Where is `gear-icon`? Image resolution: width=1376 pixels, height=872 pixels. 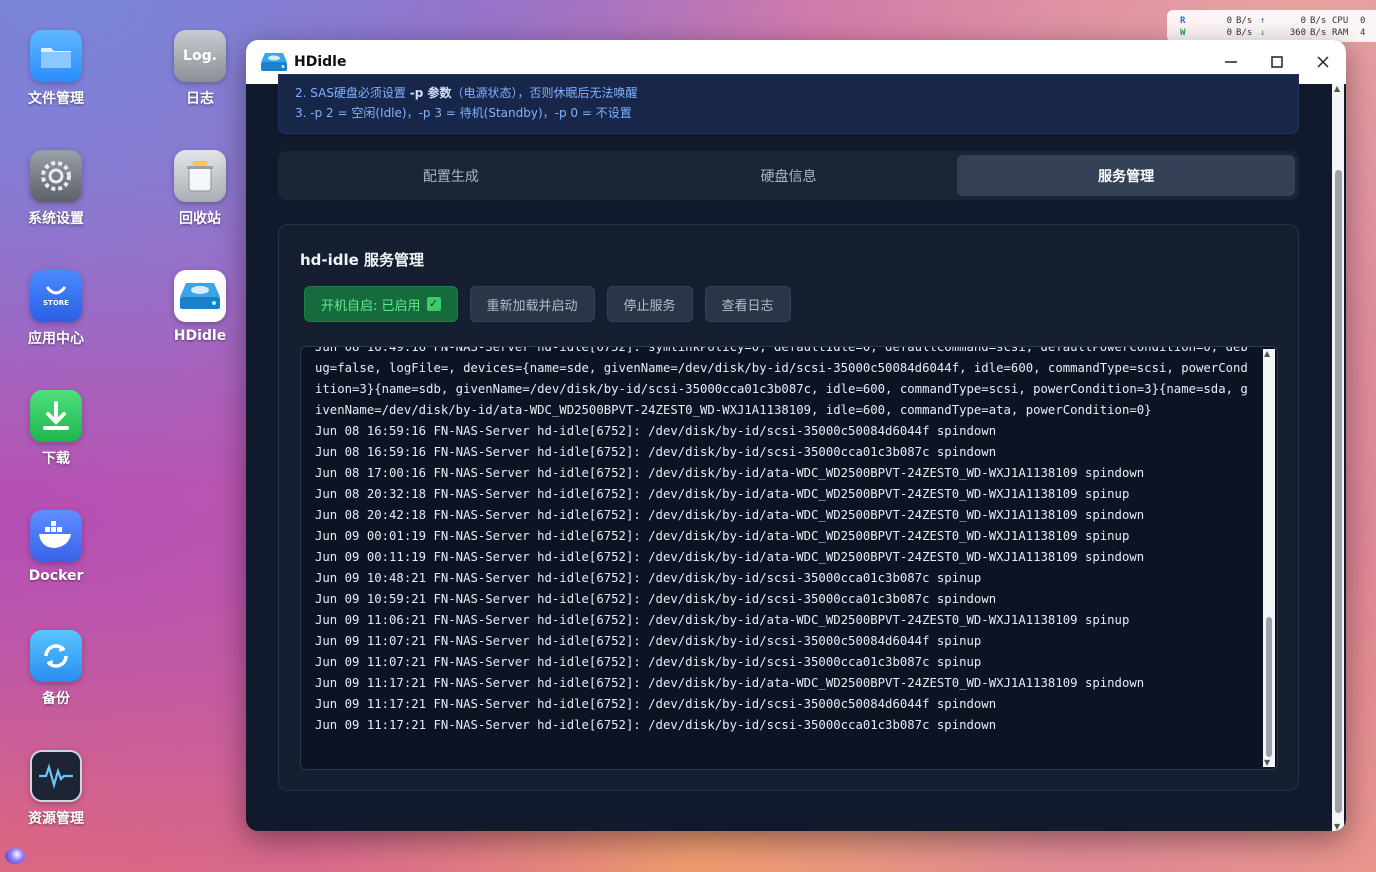
gear-icon is located at coordinates (56, 176).